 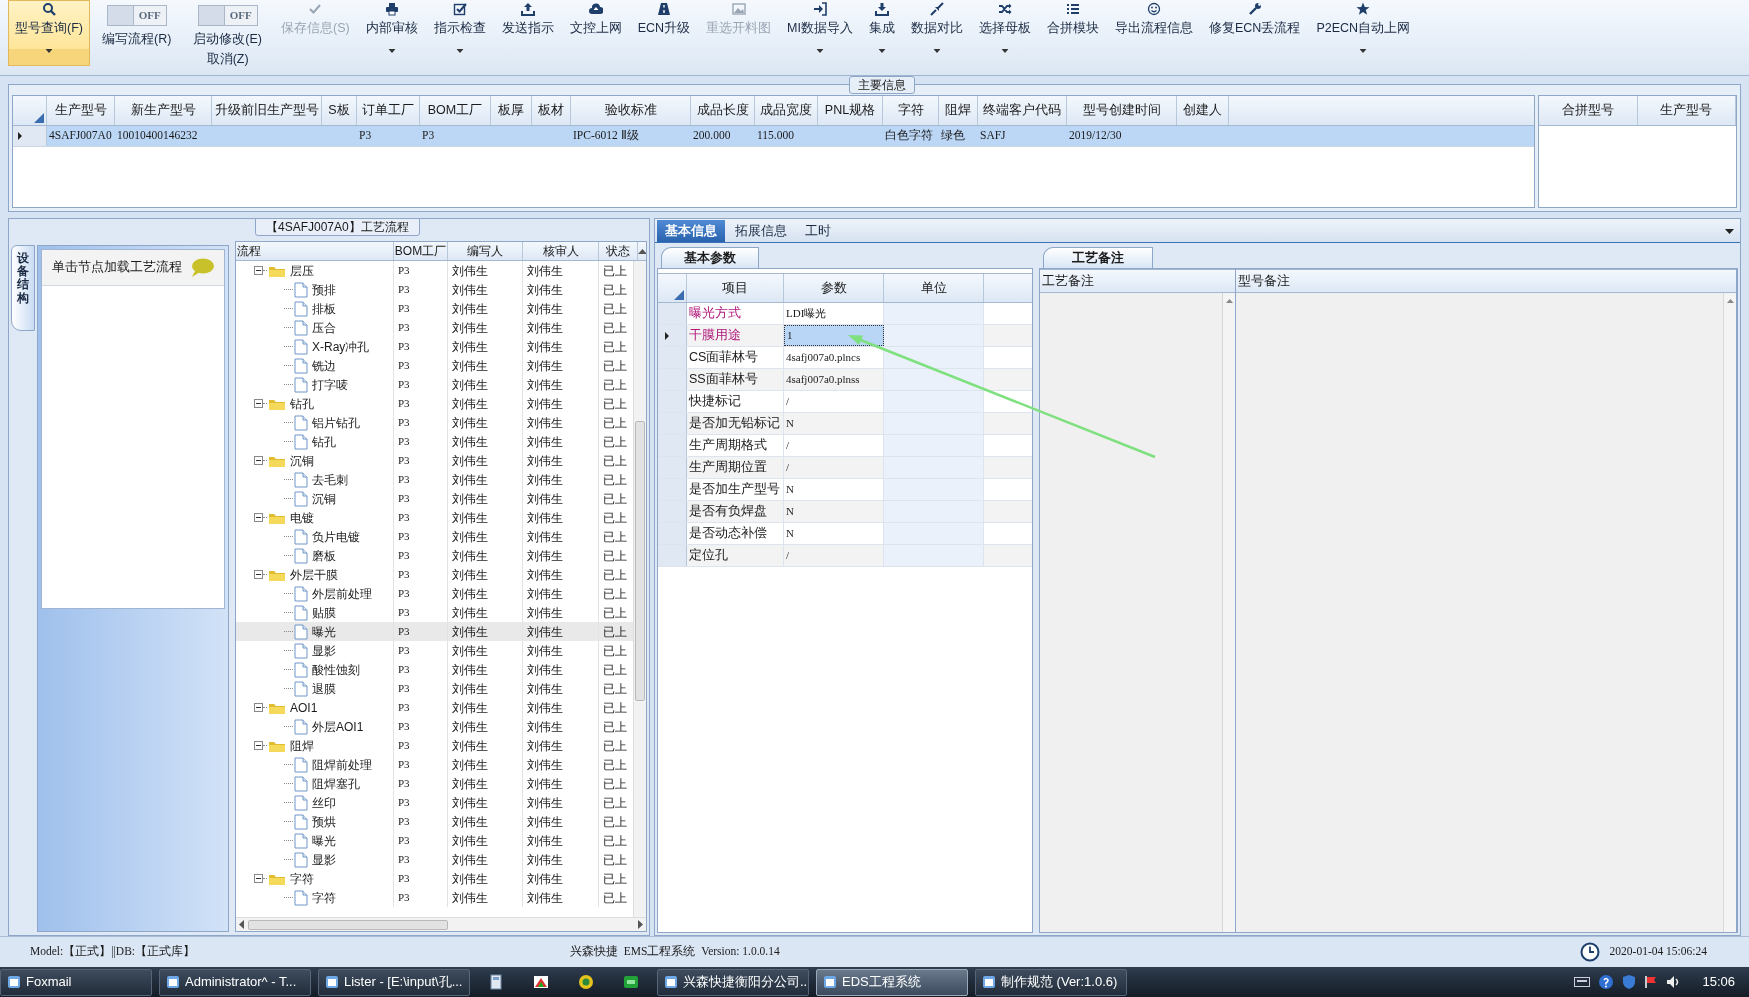 I want to click on column-header: 合拼型号, so click(x=1588, y=110).